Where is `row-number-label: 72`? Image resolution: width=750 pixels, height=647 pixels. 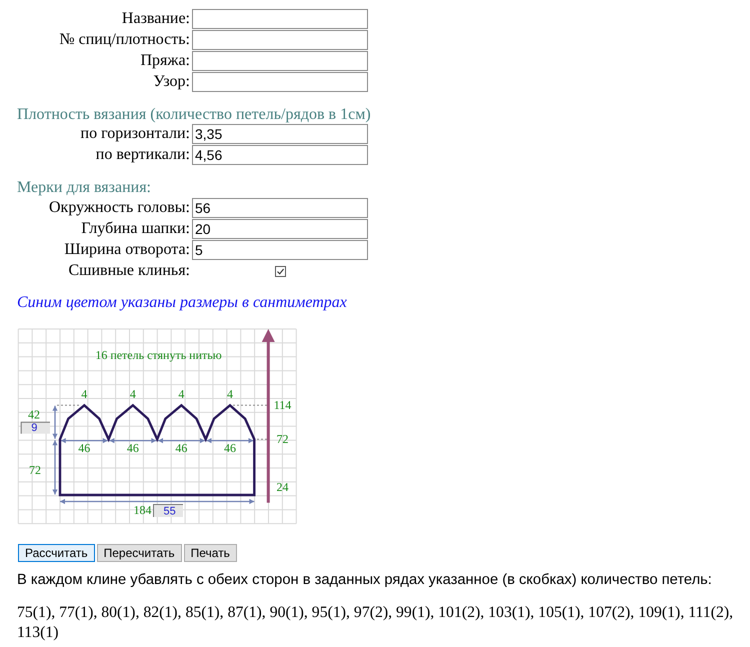 row-number-label: 72 is located at coordinates (282, 439).